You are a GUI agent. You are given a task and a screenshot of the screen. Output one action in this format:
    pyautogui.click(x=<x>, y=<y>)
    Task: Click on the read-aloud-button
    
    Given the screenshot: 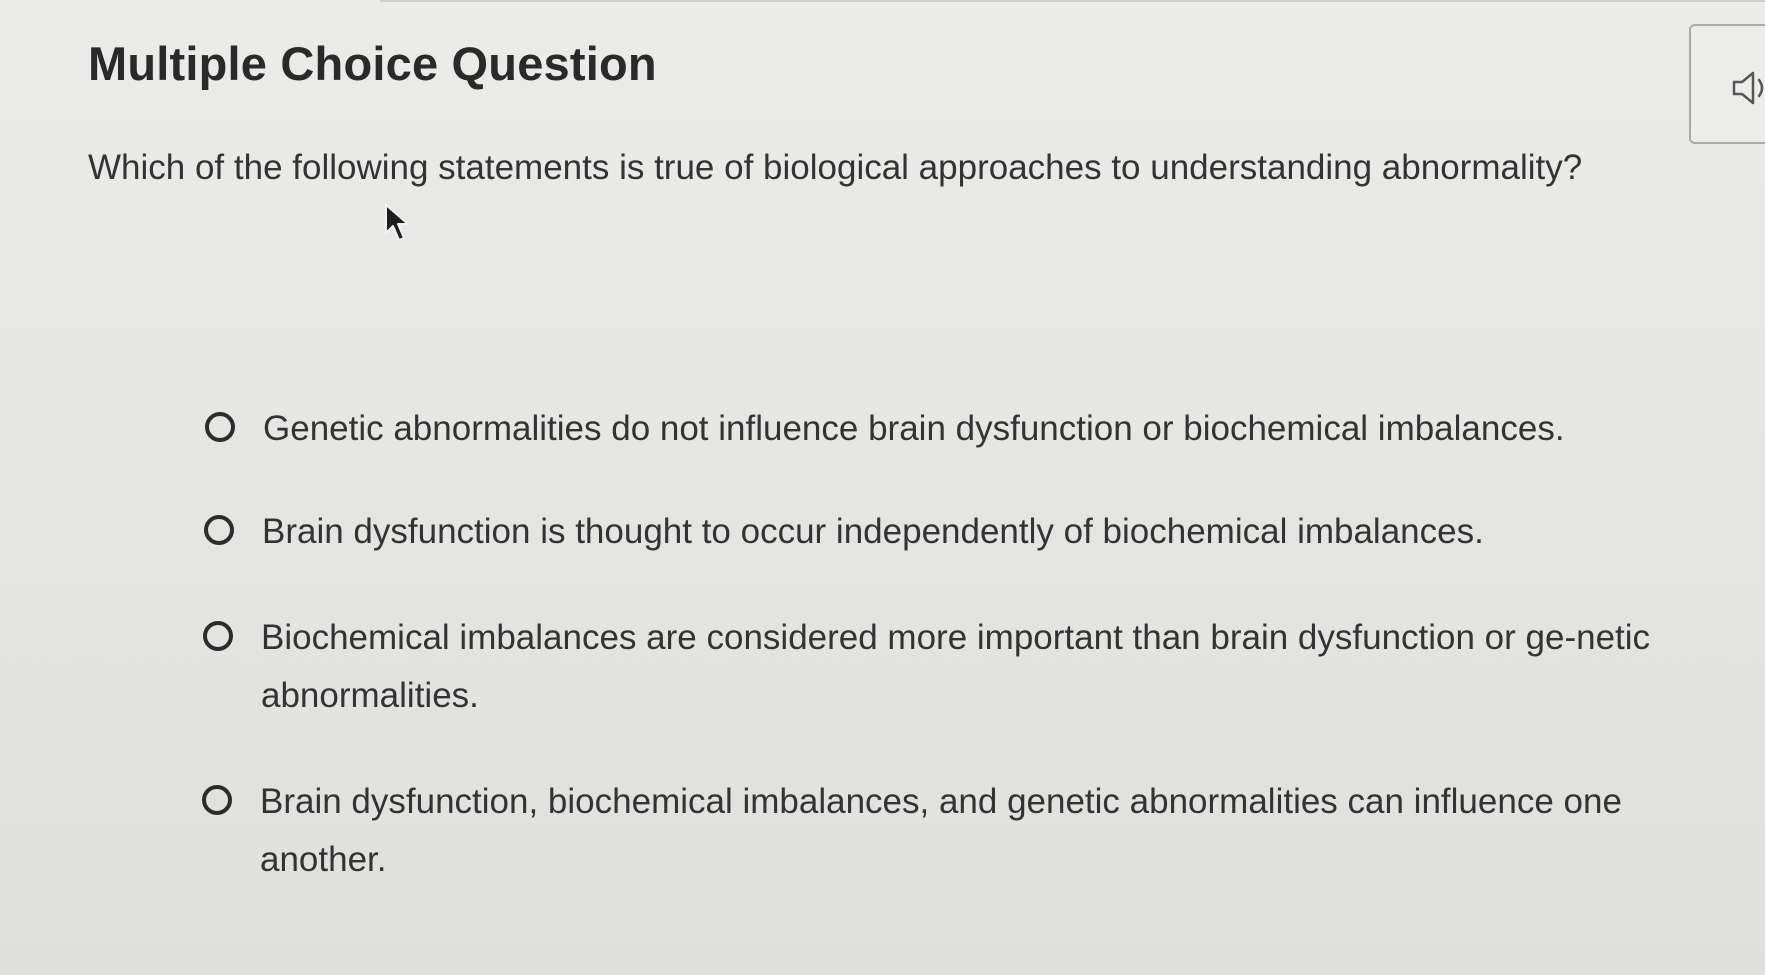 What is the action you would take?
    pyautogui.click(x=1727, y=84)
    